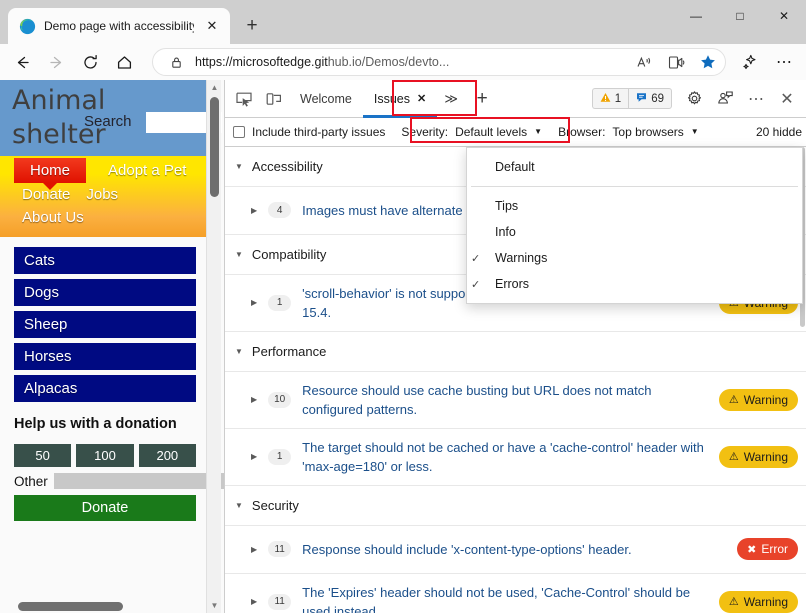 The image size is (806, 613). Describe the element at coordinates (212, 26) in the screenshot. I see `tab-close-icon: ✕` at that location.